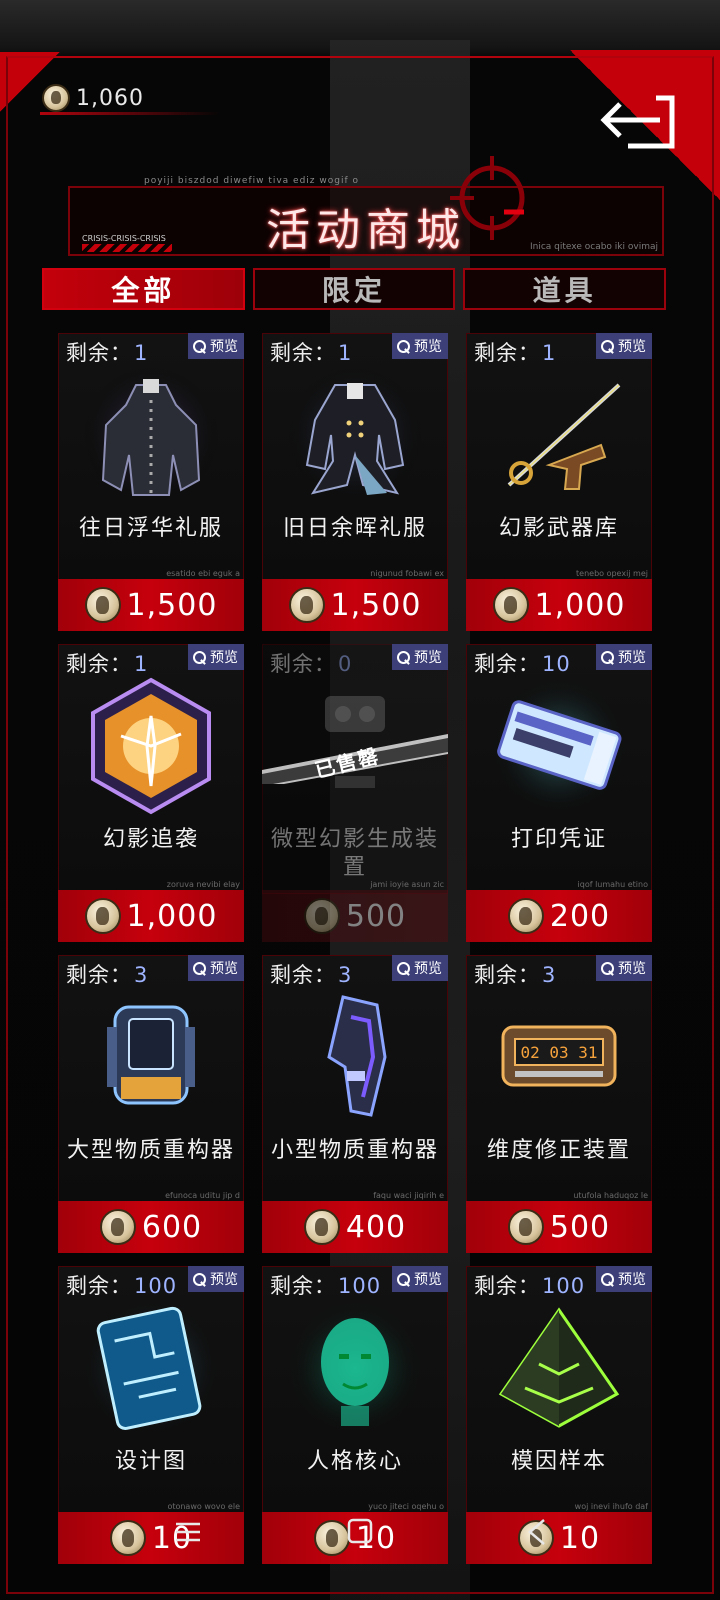 This screenshot has height=1600, width=720. What do you see at coordinates (558, 528) in the screenshot?
I see `item-name: 幻影武器库` at bounding box center [558, 528].